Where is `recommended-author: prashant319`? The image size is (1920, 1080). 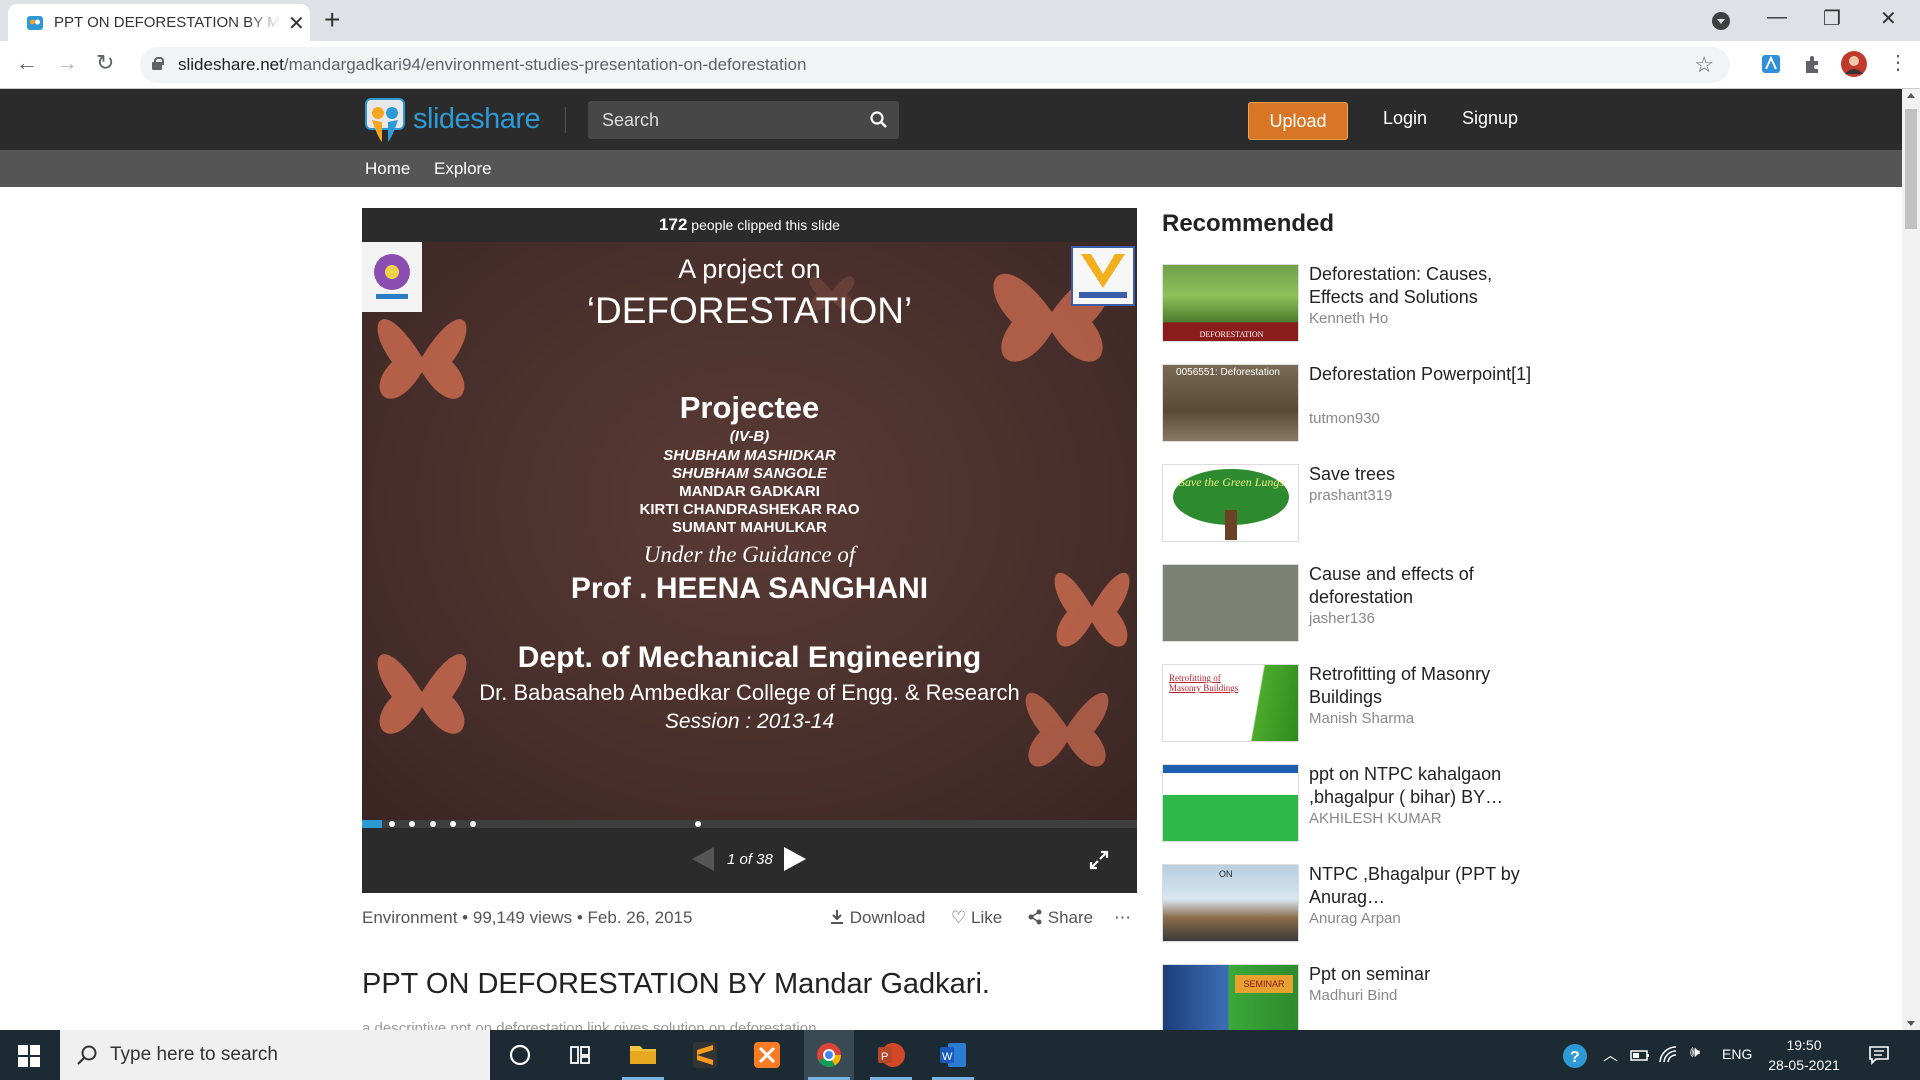 recommended-author: prashant319 is located at coordinates (1350, 495).